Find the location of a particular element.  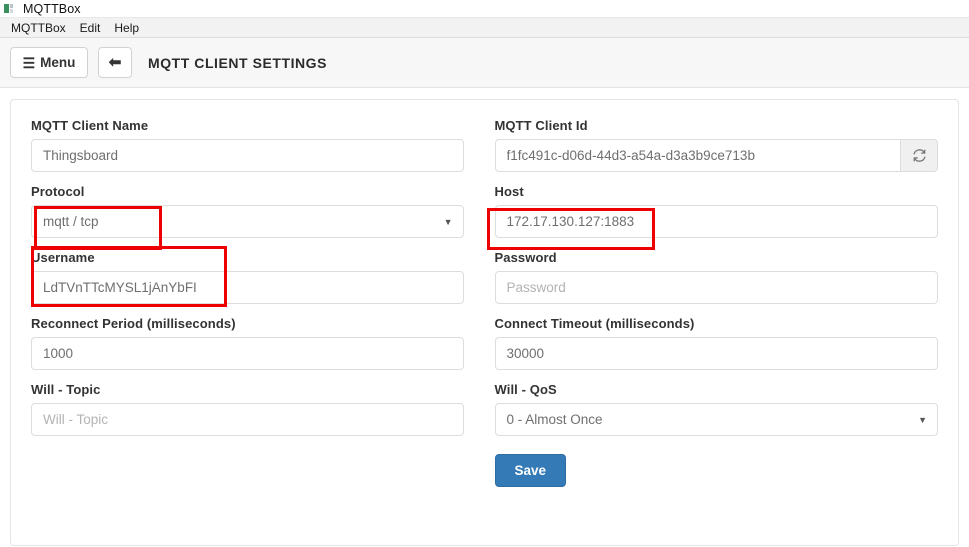

save-button: Save is located at coordinates (530, 470).